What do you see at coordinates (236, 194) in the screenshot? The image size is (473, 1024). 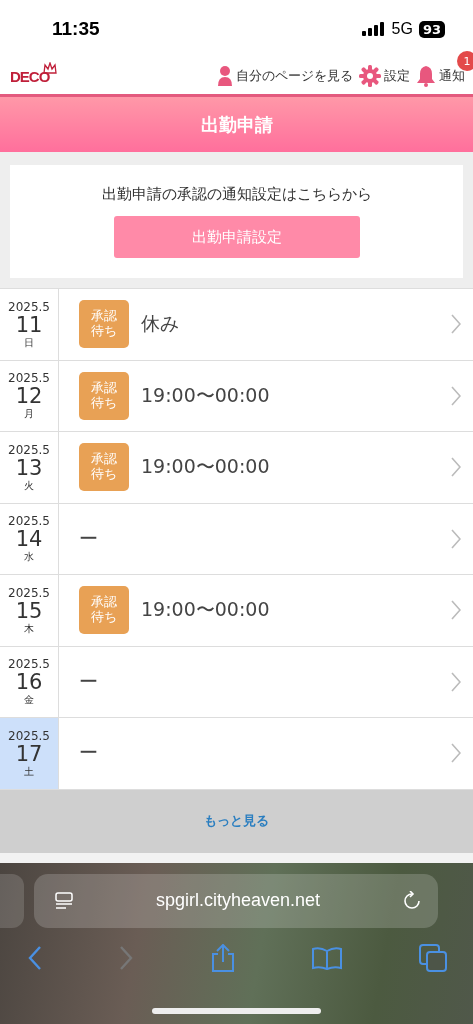 I see `notice-text: 出勤申請の承認の通知設定はこちらから` at bounding box center [236, 194].